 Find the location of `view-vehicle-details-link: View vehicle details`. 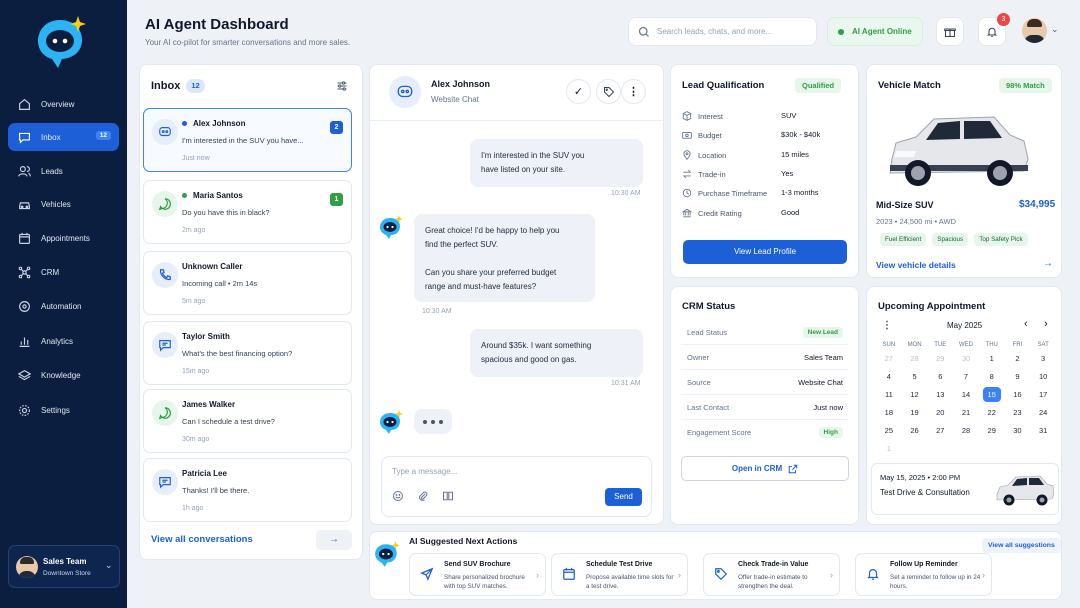

view-vehicle-details-link: View vehicle details is located at coordinates (916, 265).